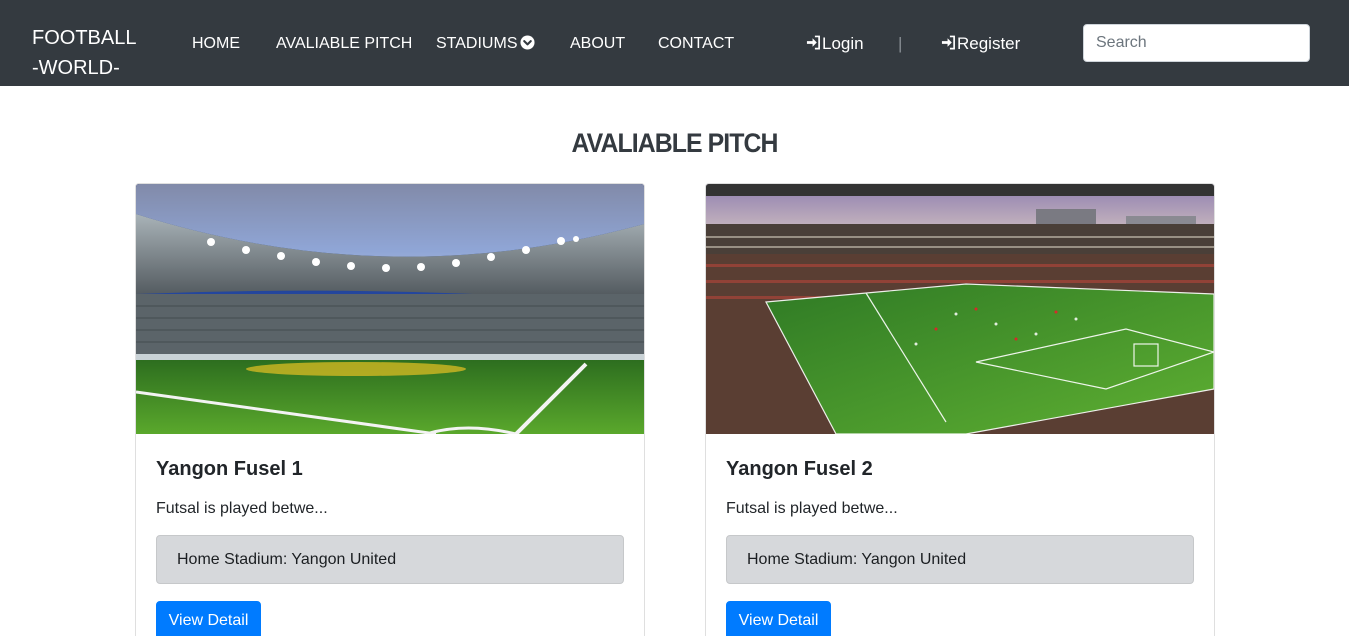 The height and width of the screenshot is (636, 1349). What do you see at coordinates (989, 43) in the screenshot?
I see `register-label: Register` at bounding box center [989, 43].